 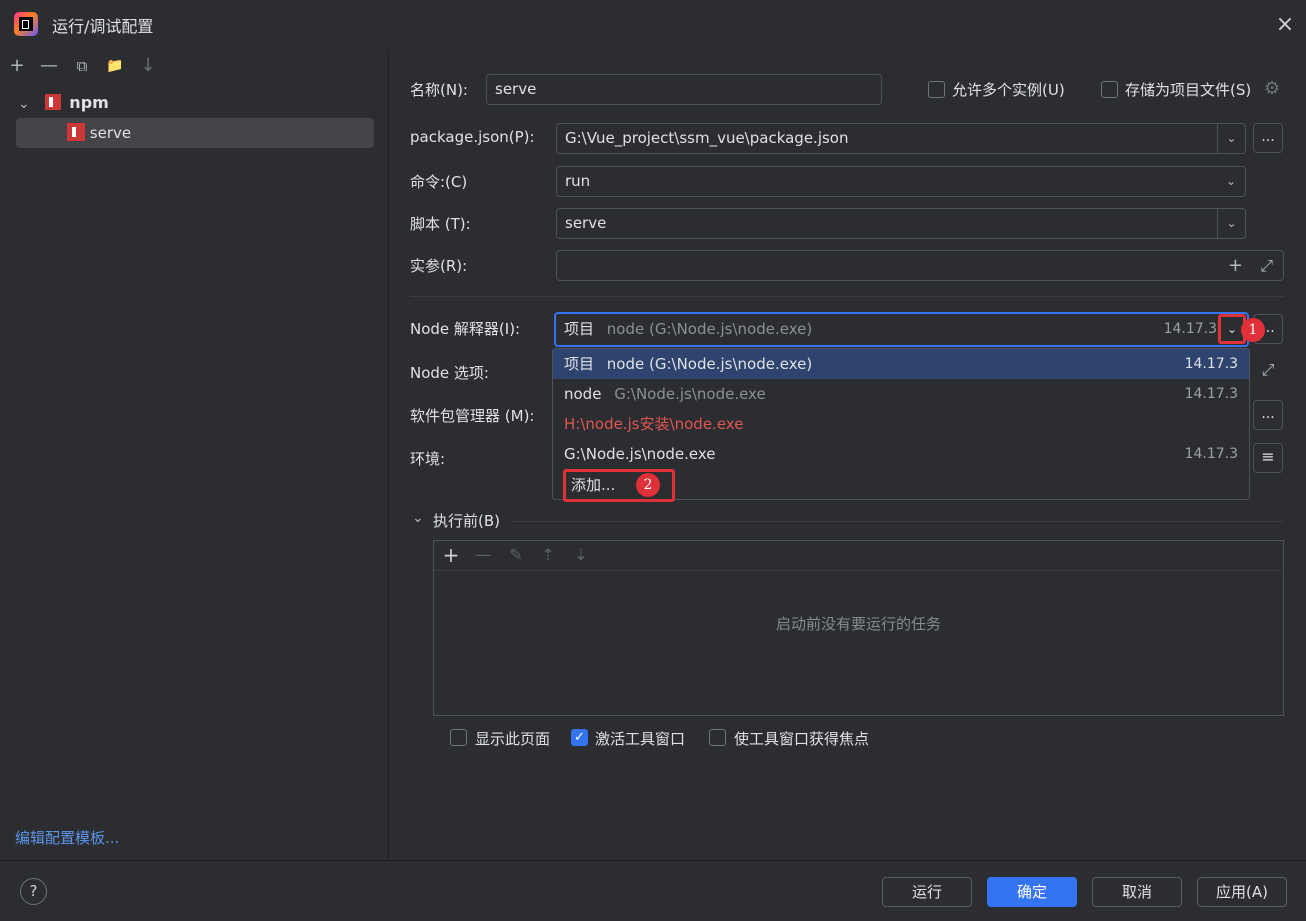 I want to click on edit-task-icon: ✎, so click(x=516, y=555).